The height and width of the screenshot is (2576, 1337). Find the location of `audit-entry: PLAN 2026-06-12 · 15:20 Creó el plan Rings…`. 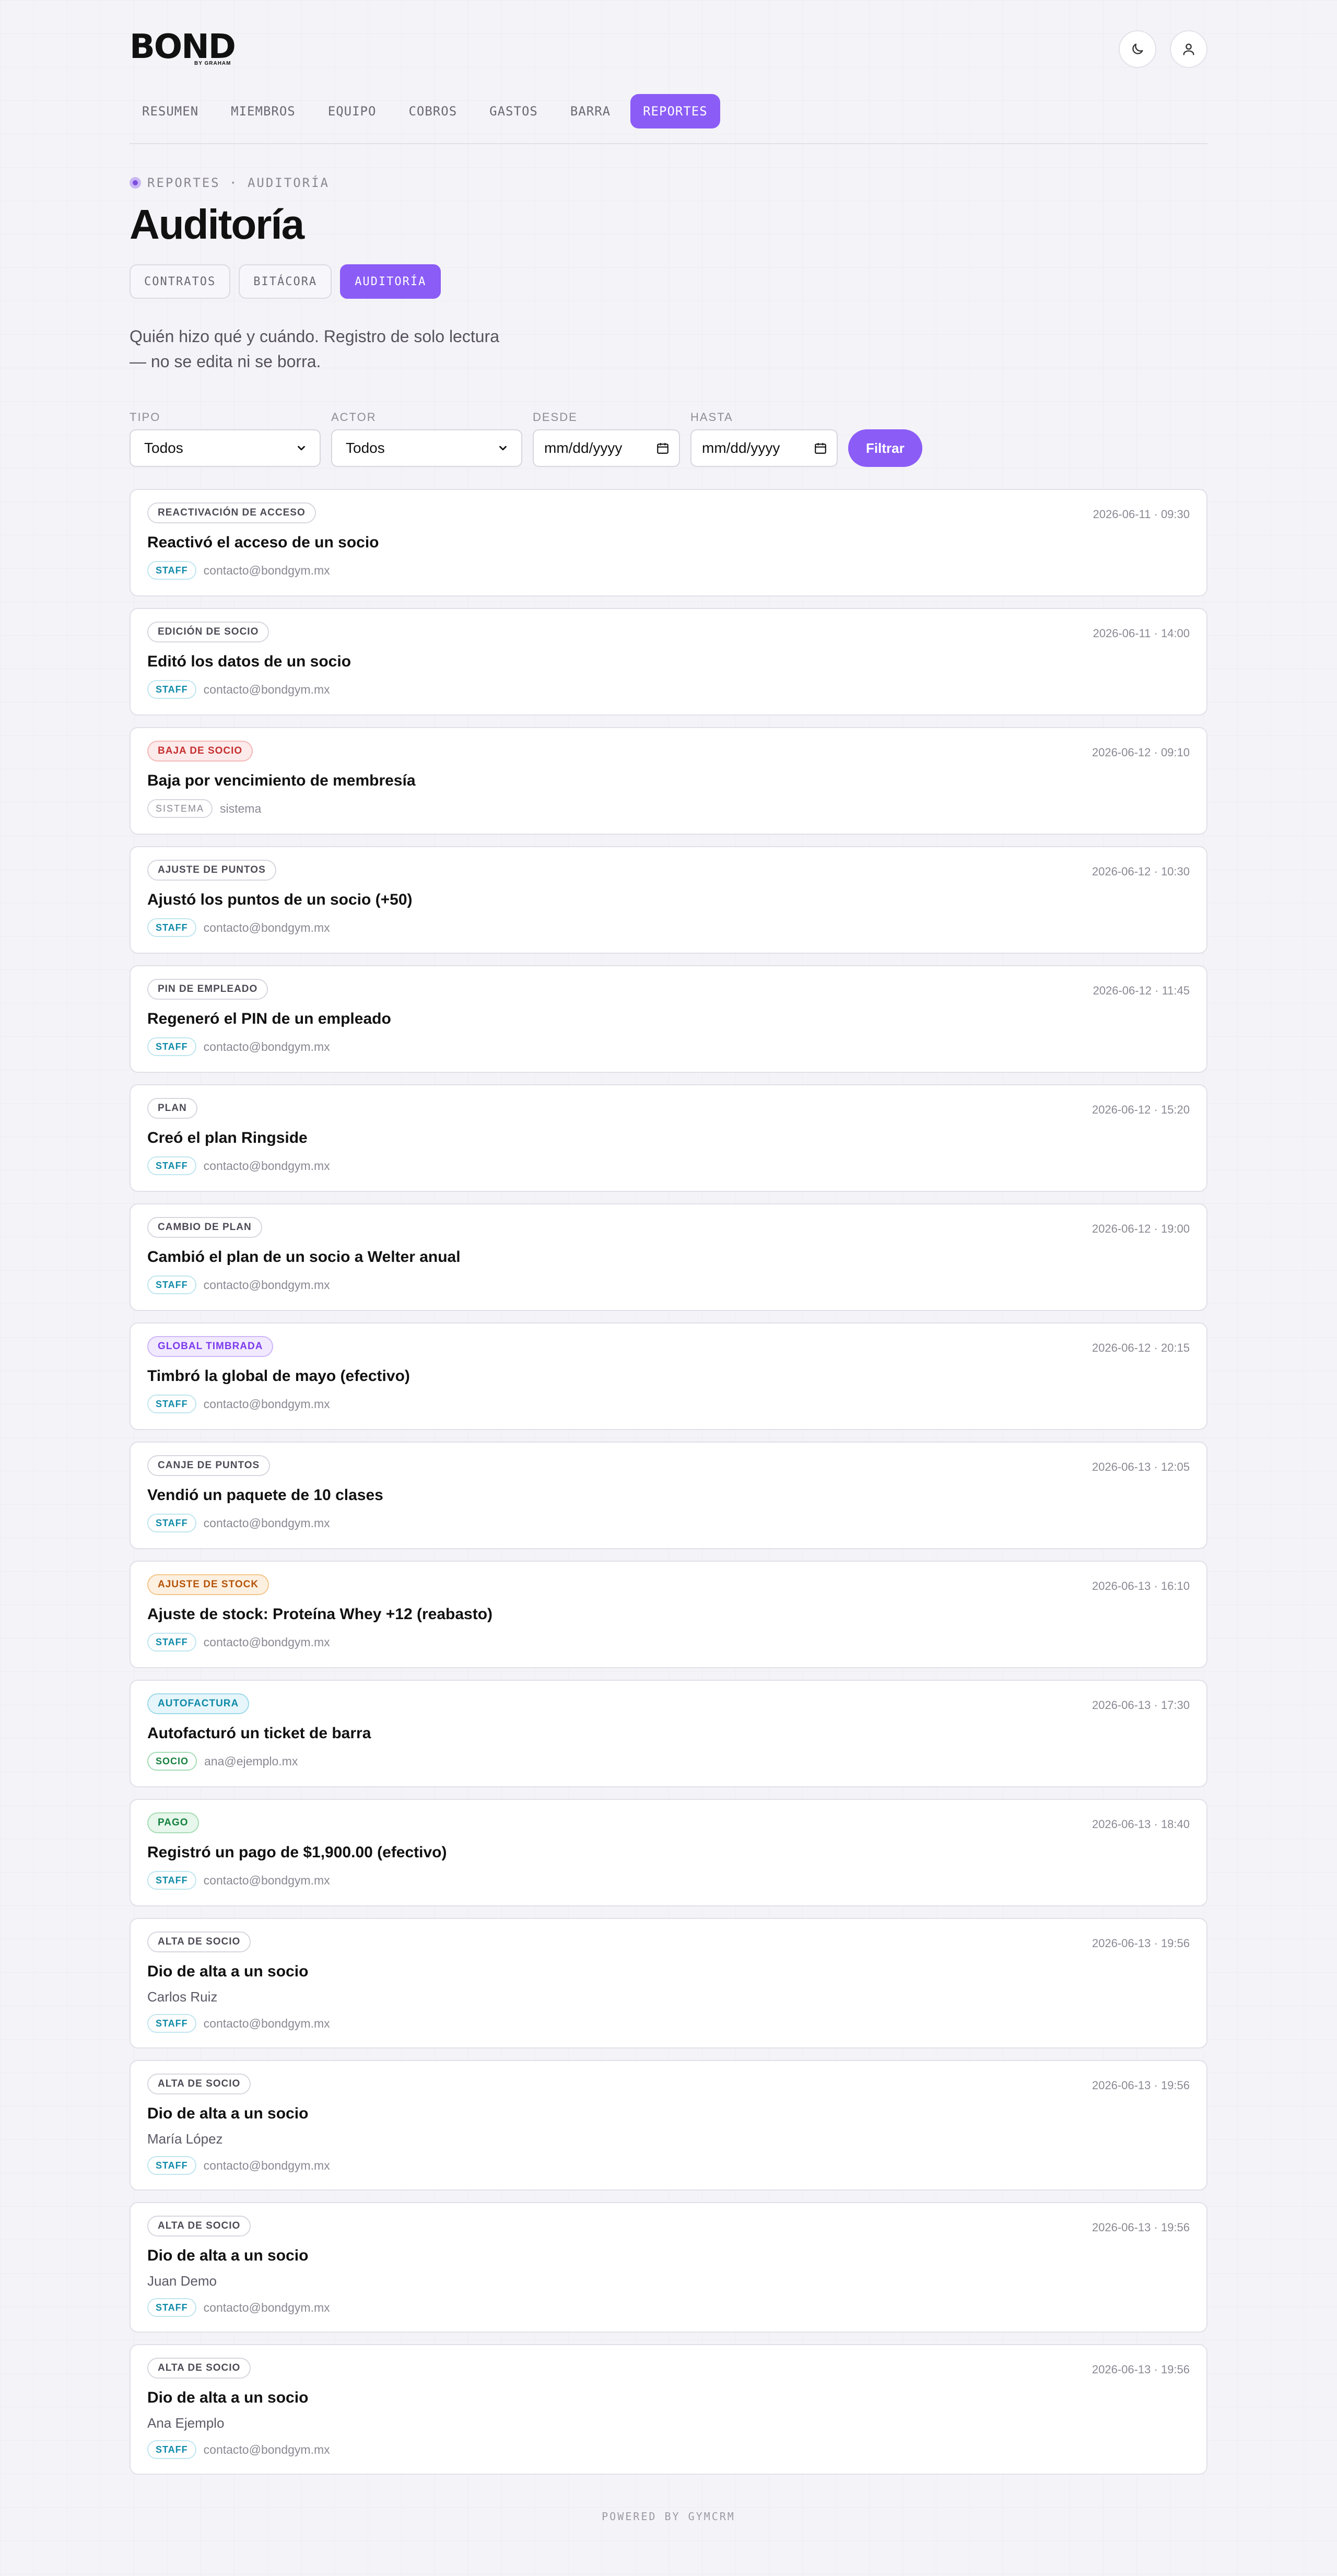

audit-entry: PLAN 2026-06-12 · 15:20 Creó el plan Rings… is located at coordinates (668, 1138).